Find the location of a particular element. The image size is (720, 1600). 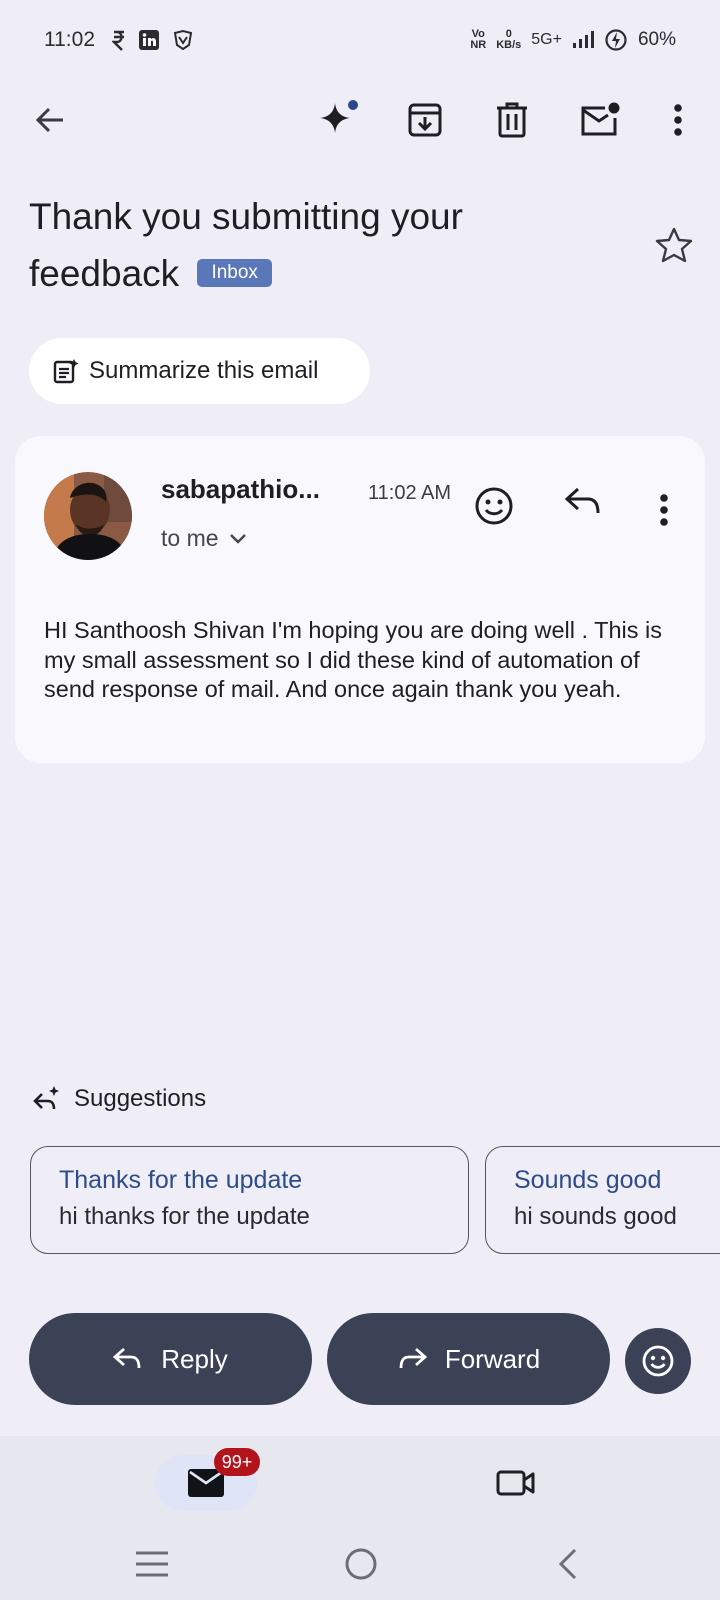

status-bar: 11:02 Vo NR 0 KB/s 5G+ 60% is located at coordinates (360, 40).